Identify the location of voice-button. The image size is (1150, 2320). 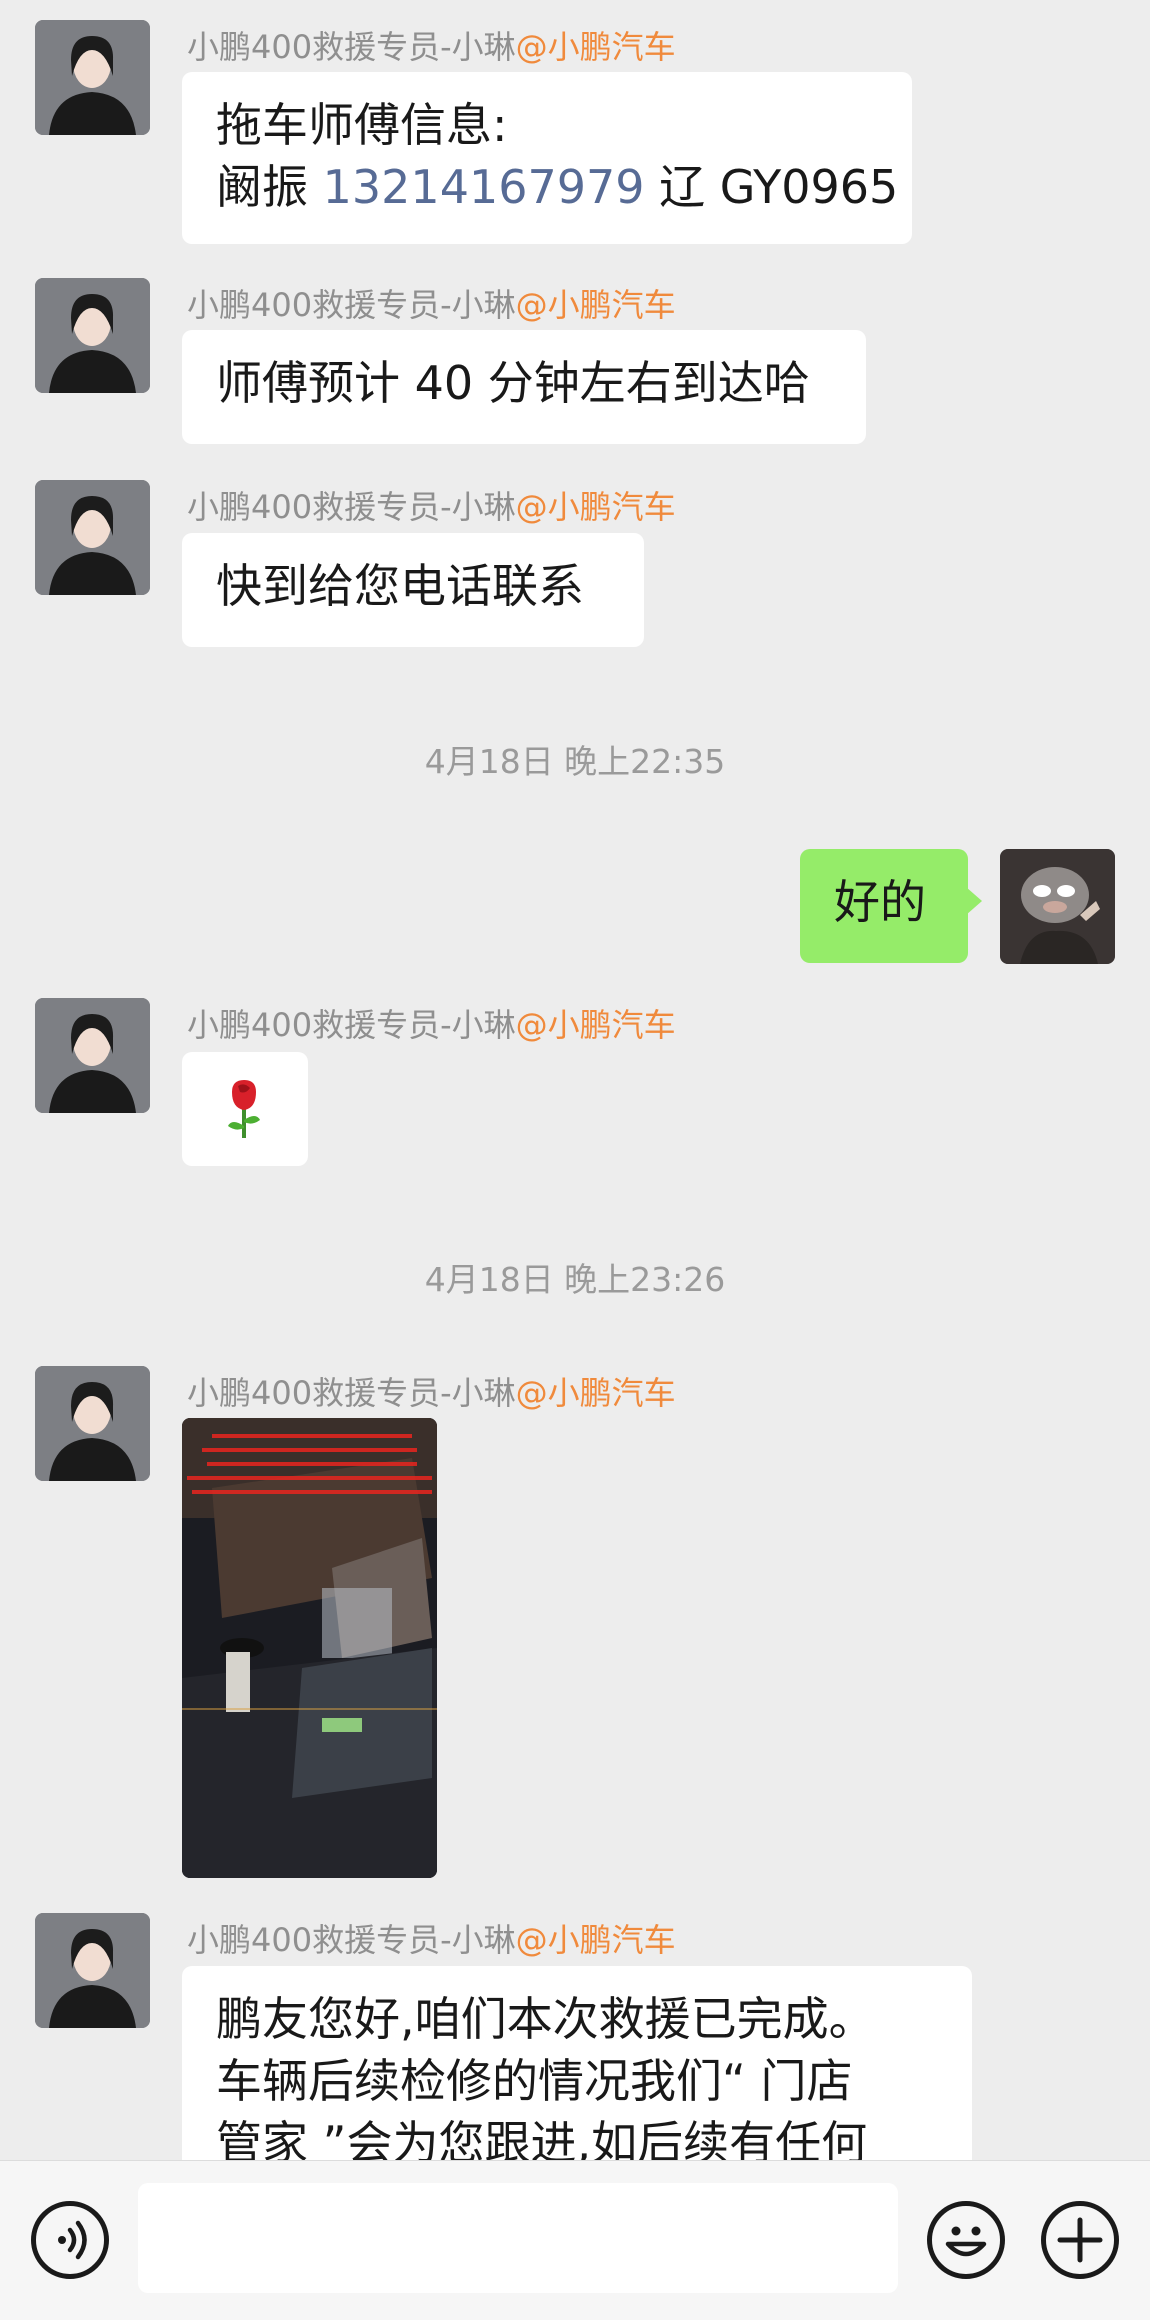
(70, 2240).